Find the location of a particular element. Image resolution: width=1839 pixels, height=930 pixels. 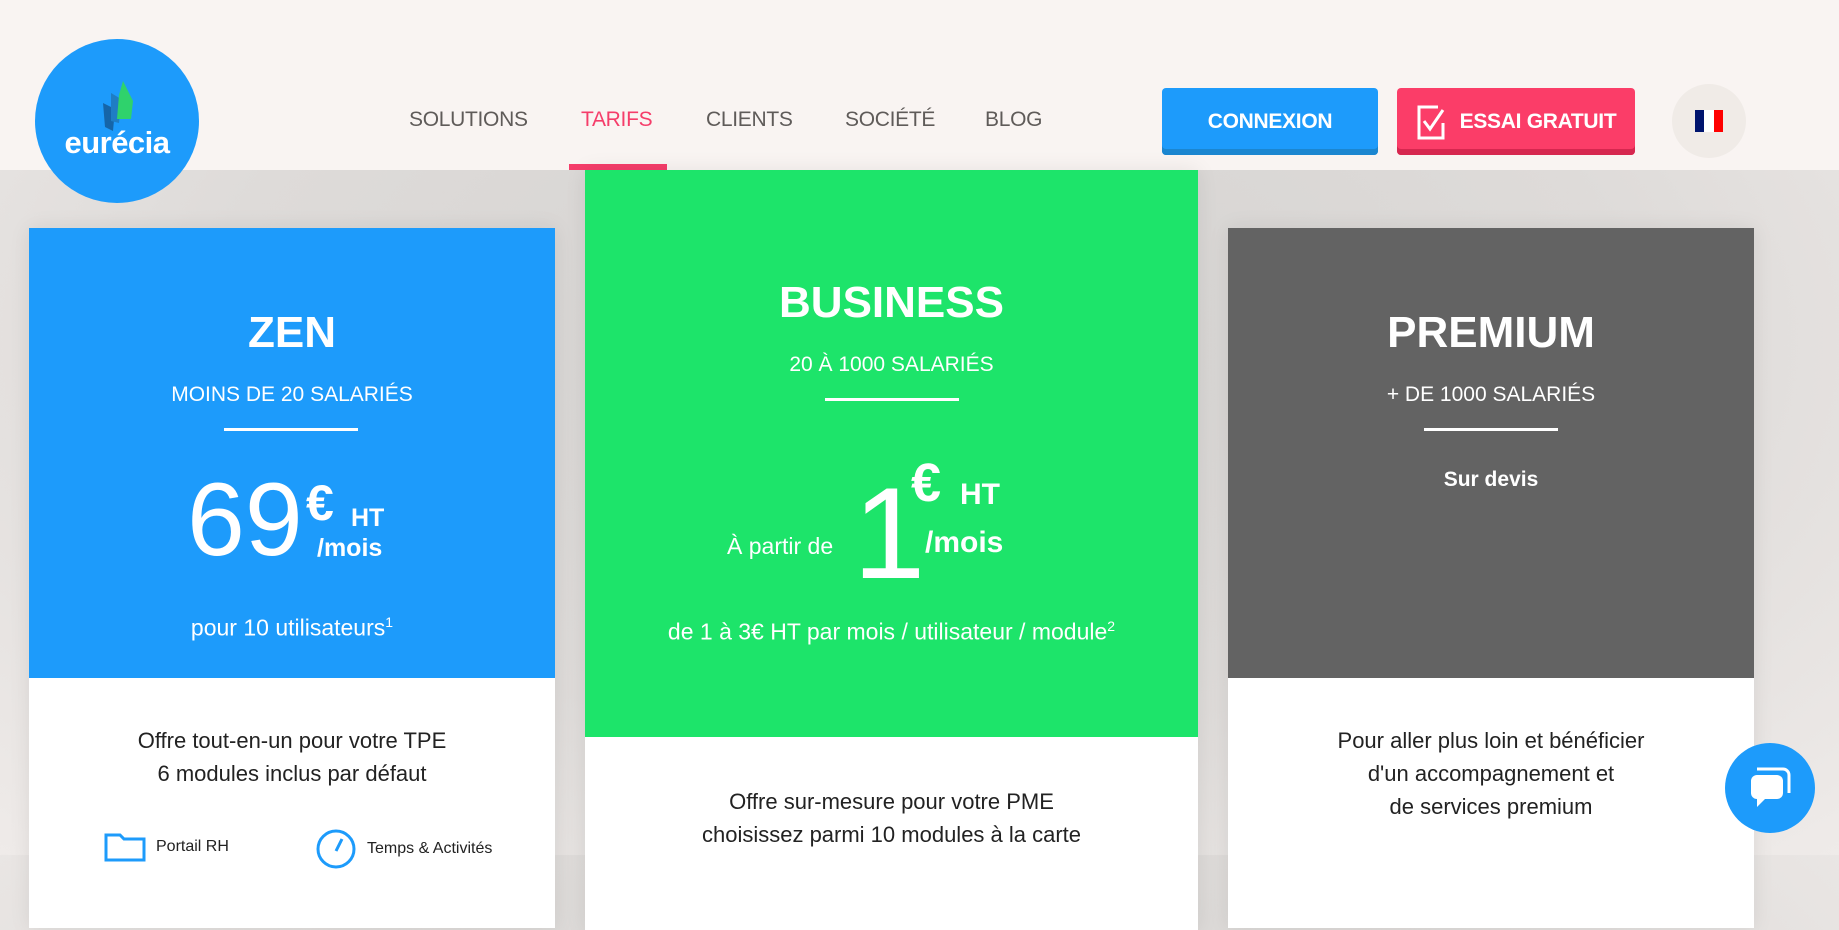

price-prefix: À partir de is located at coordinates (780, 546).